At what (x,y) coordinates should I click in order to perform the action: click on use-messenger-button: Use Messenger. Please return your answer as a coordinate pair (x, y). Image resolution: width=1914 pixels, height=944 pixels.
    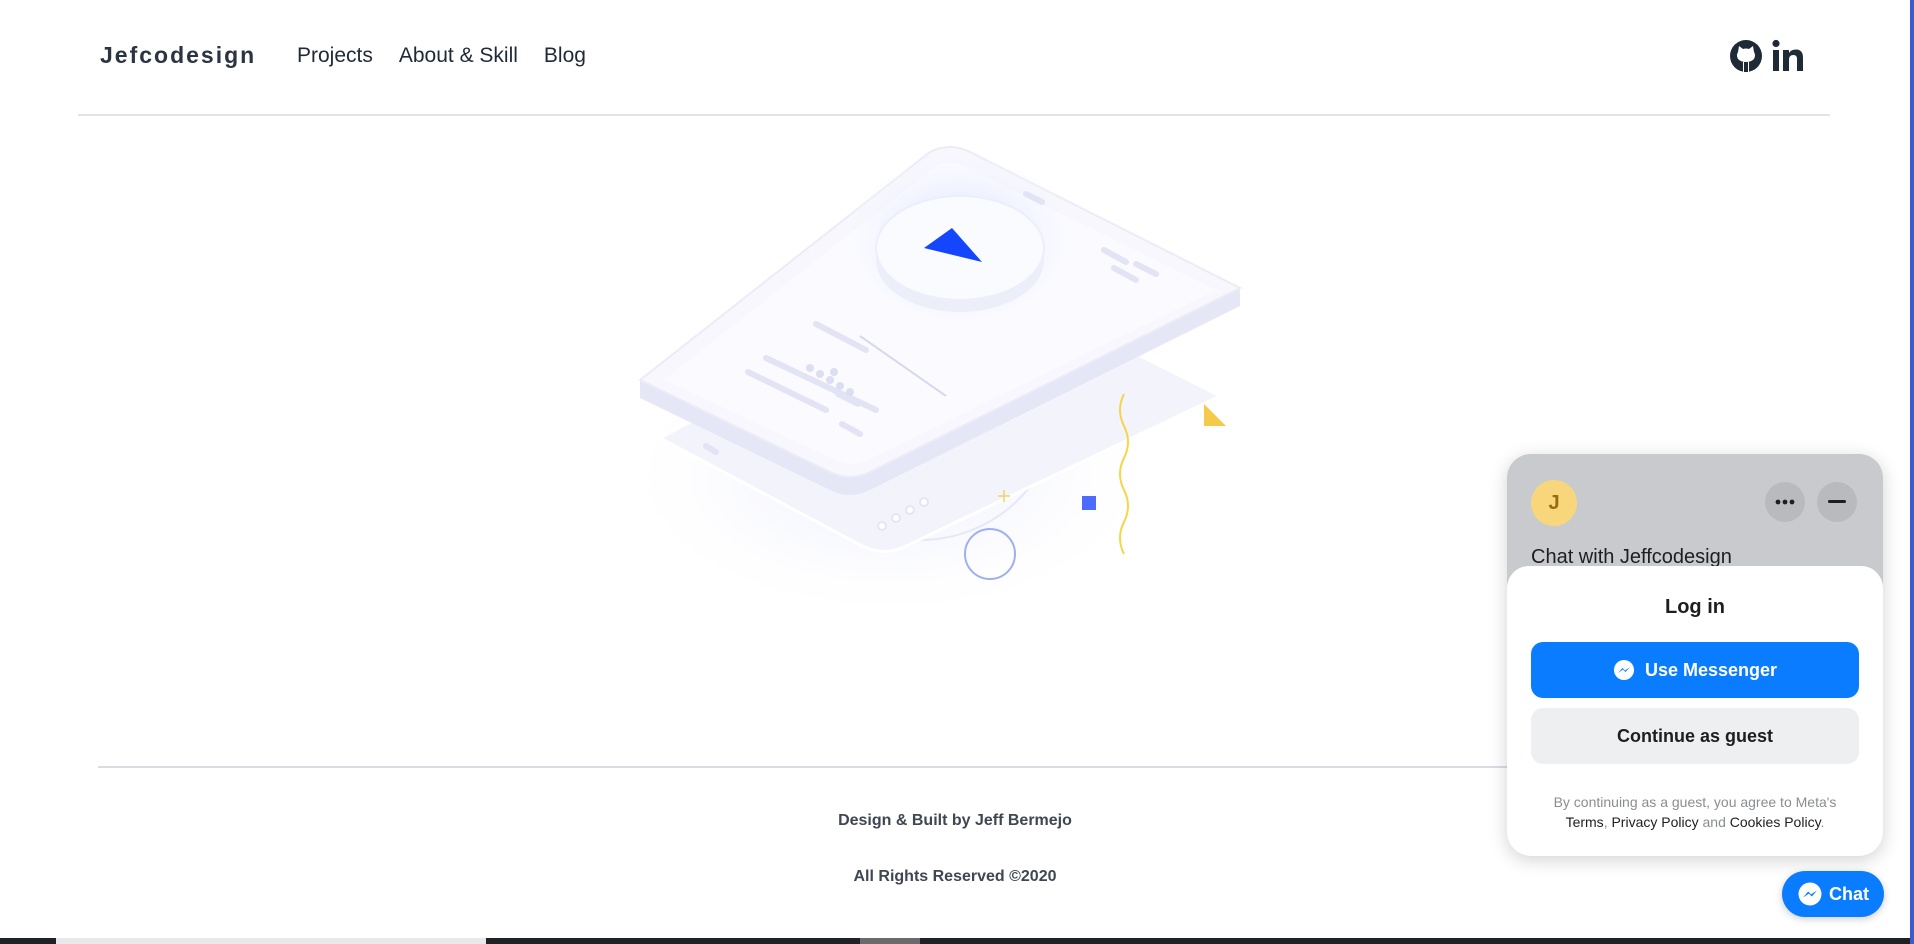
    Looking at the image, I should click on (1695, 670).